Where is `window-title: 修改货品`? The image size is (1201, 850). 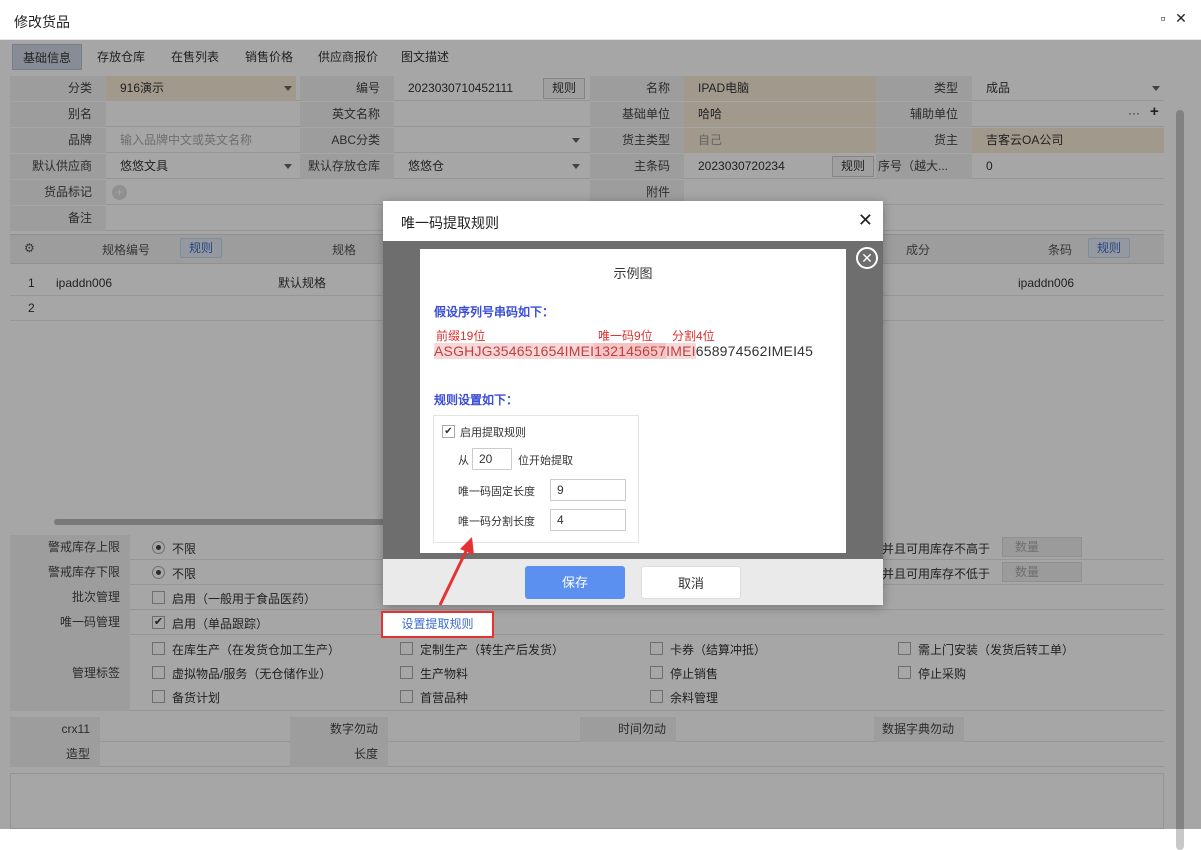
window-title: 修改货品 is located at coordinates (42, 22).